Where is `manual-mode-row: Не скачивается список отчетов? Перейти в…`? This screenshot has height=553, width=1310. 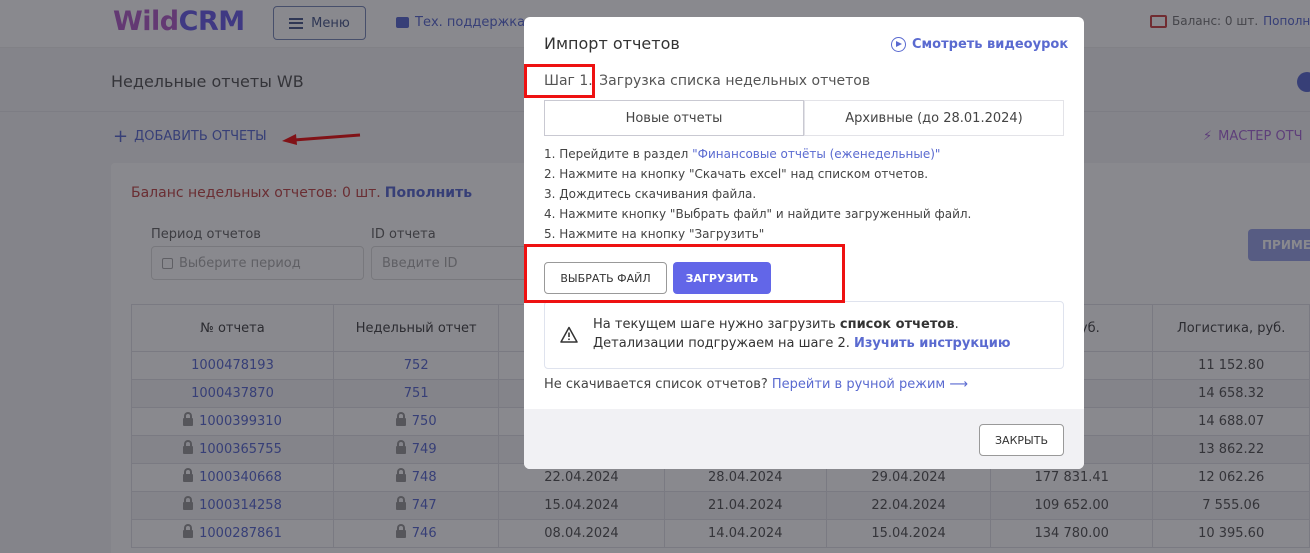
manual-mode-row: Не скачивается список отчетов? Перейти в… is located at coordinates (756, 384).